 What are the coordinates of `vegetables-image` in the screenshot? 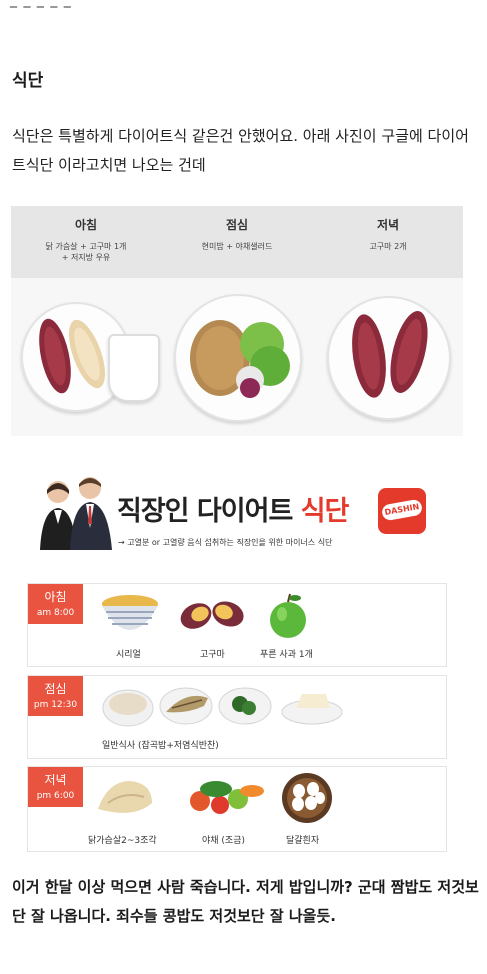 It's located at (227, 797).